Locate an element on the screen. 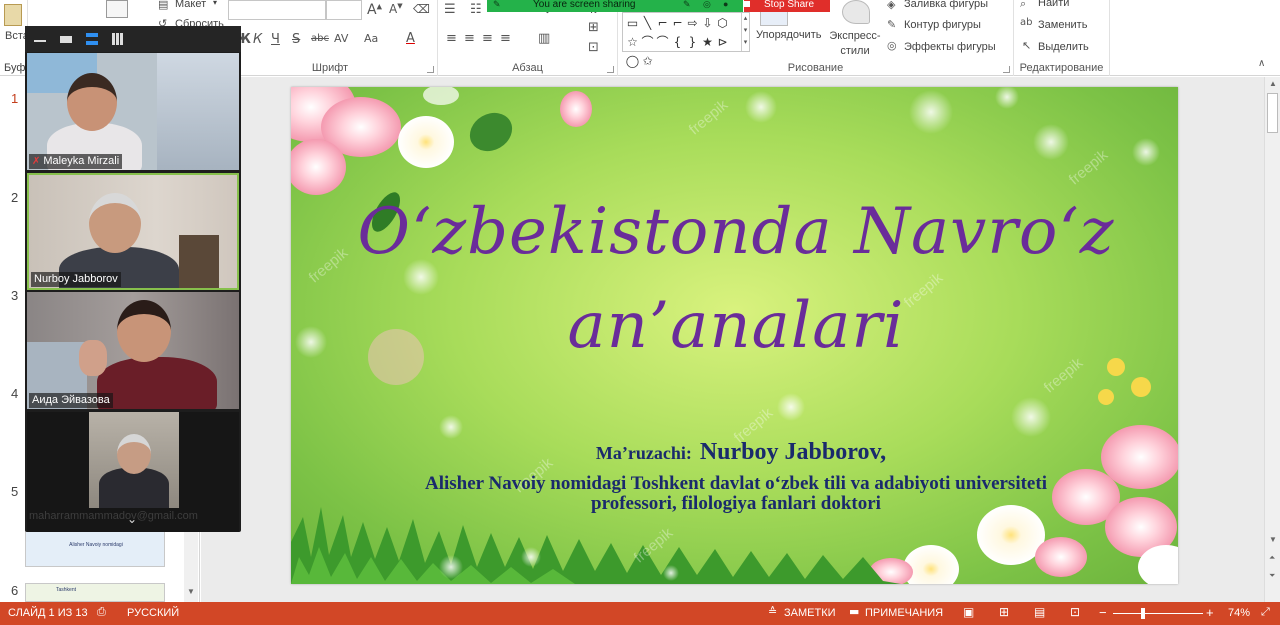 The width and height of the screenshot is (1280, 625). zoom-in-button: + is located at coordinates (1210, 612).